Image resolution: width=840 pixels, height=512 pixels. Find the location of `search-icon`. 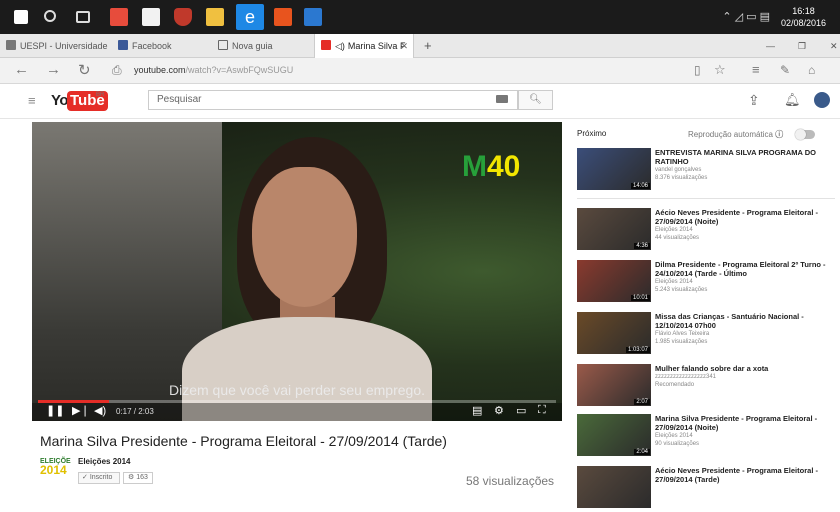

search-icon is located at coordinates (50, 16).